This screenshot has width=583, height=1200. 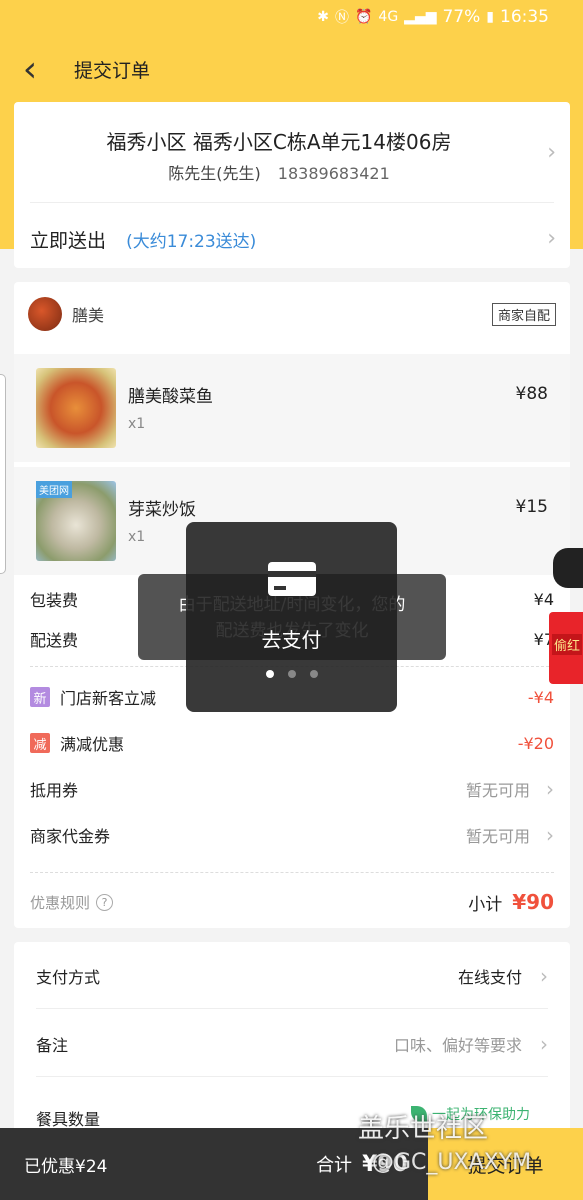 I want to click on payment-method-row: 支付方式 在线支付 ›, so click(x=292, y=976).